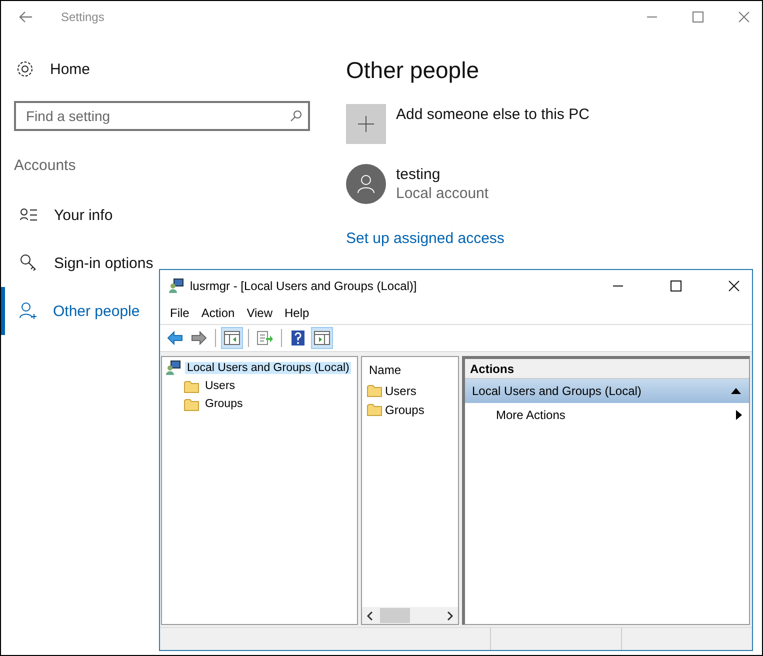 Image resolution: width=763 pixels, height=656 pixels. What do you see at coordinates (607, 415) in the screenshot?
I see `action-item: More Actions` at bounding box center [607, 415].